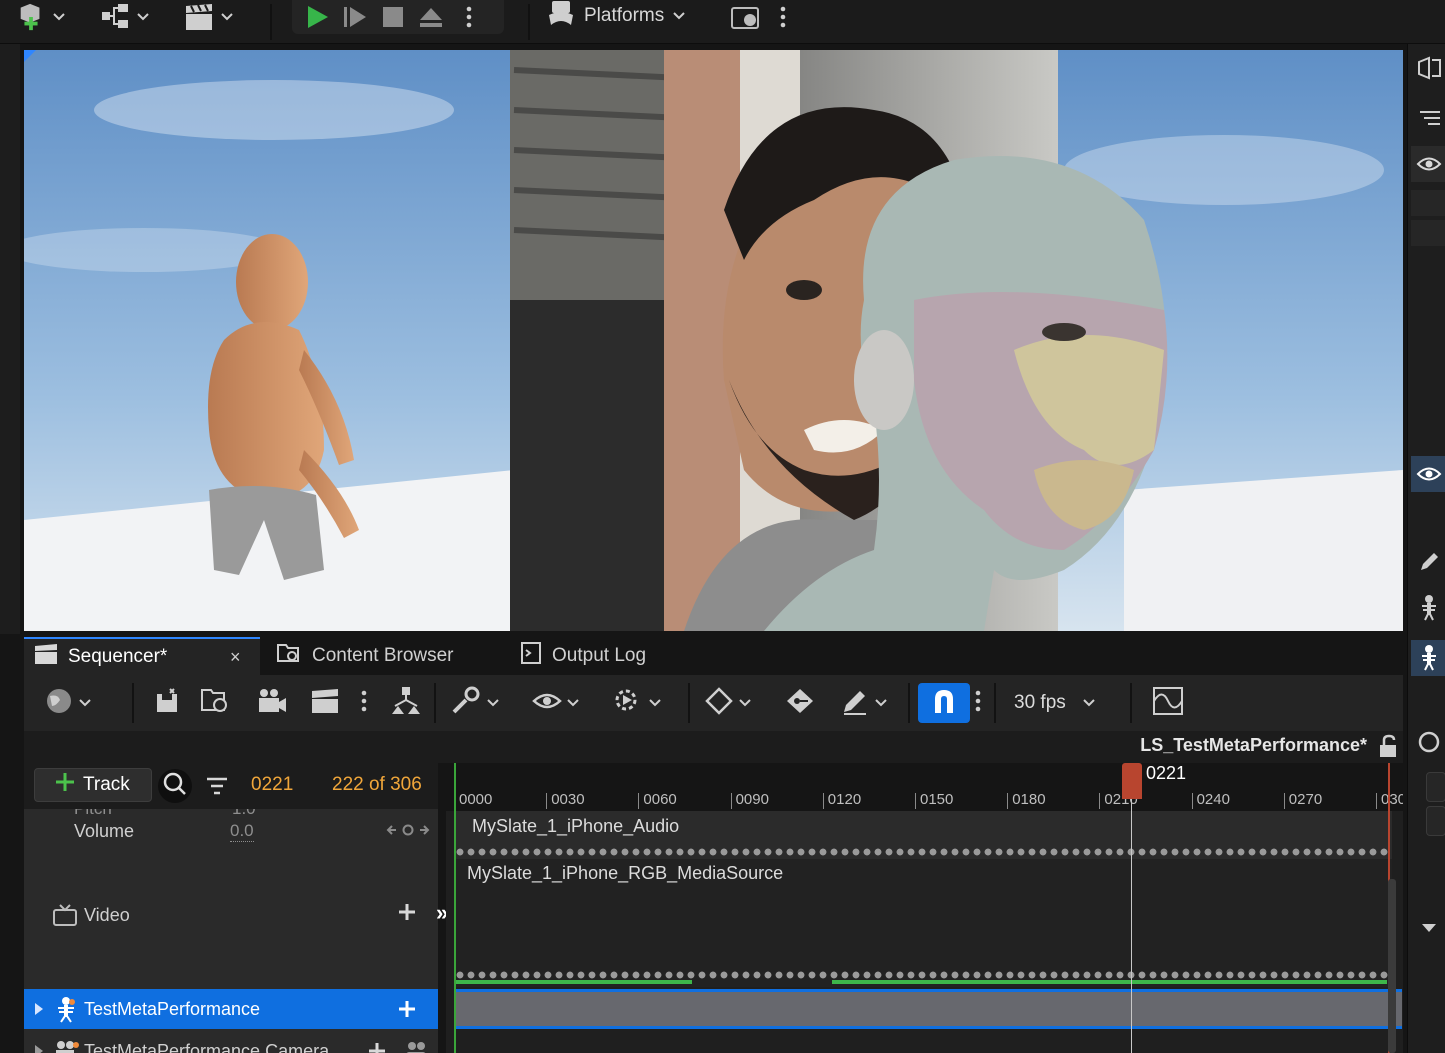 This screenshot has height=1053, width=1445. Describe the element at coordinates (272, 703) in the screenshot. I see `camera-button` at that location.